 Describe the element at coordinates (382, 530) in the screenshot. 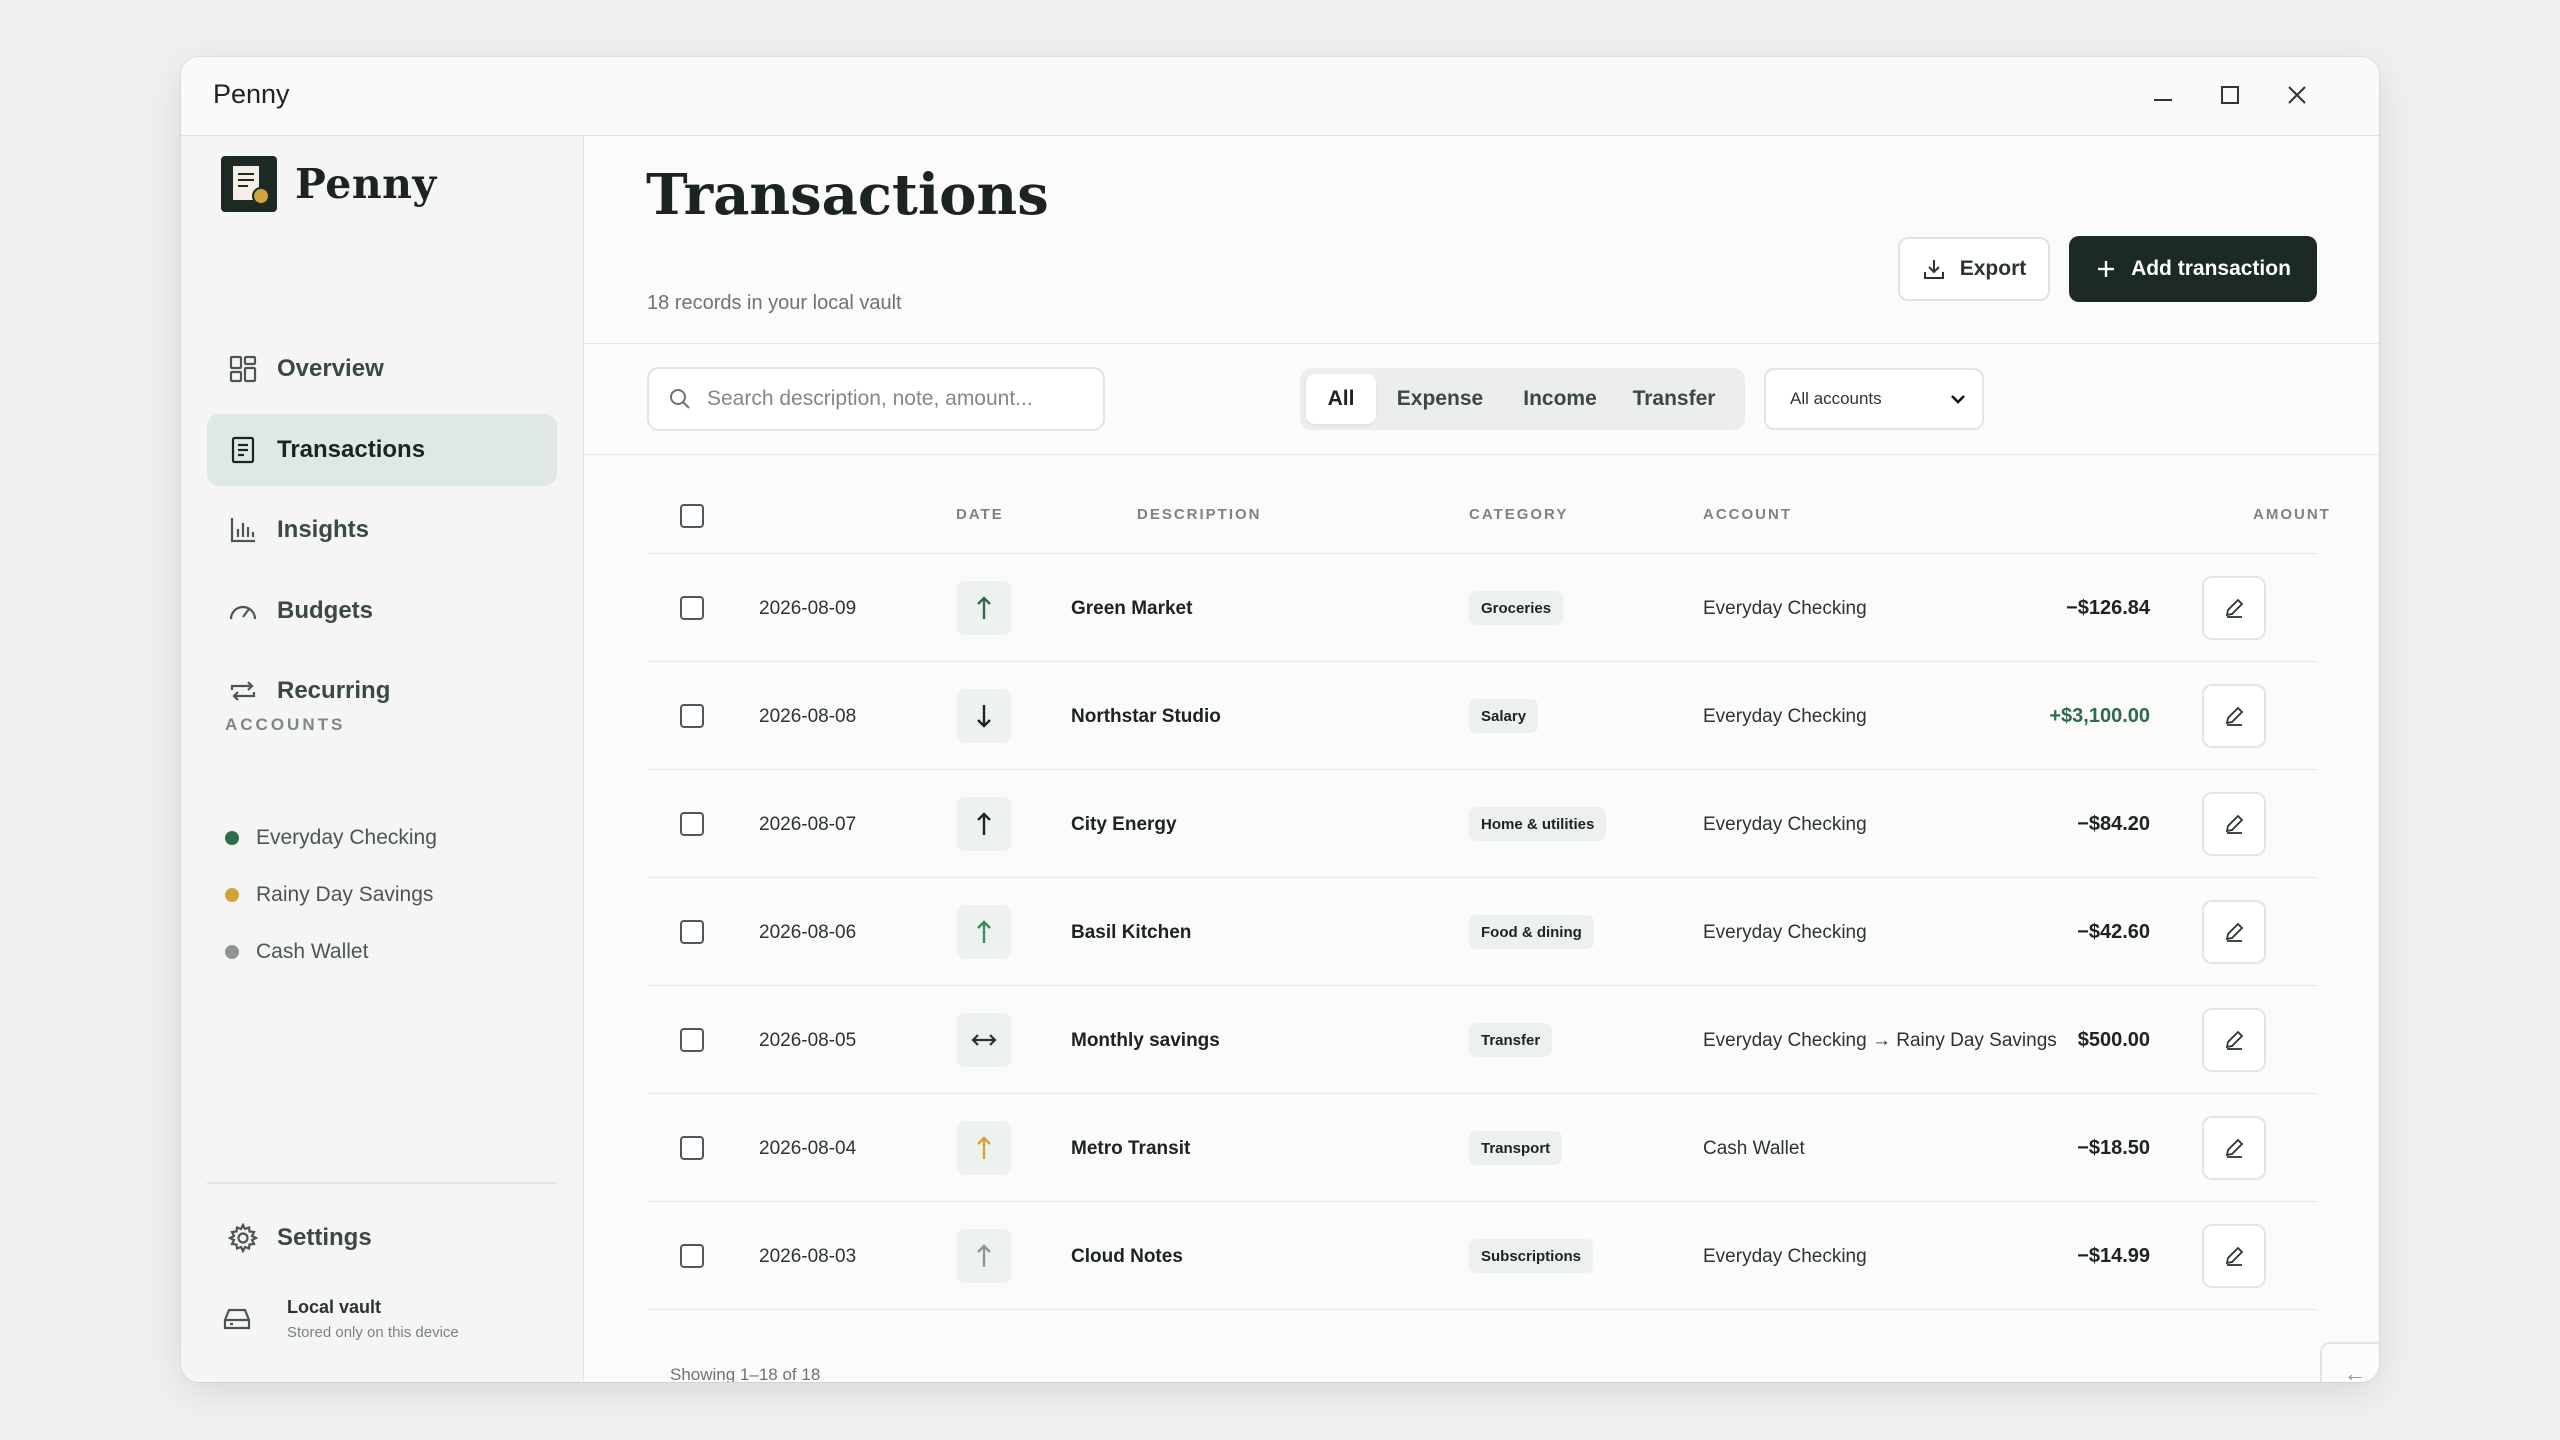

I see `nav-insights: Insights` at that location.